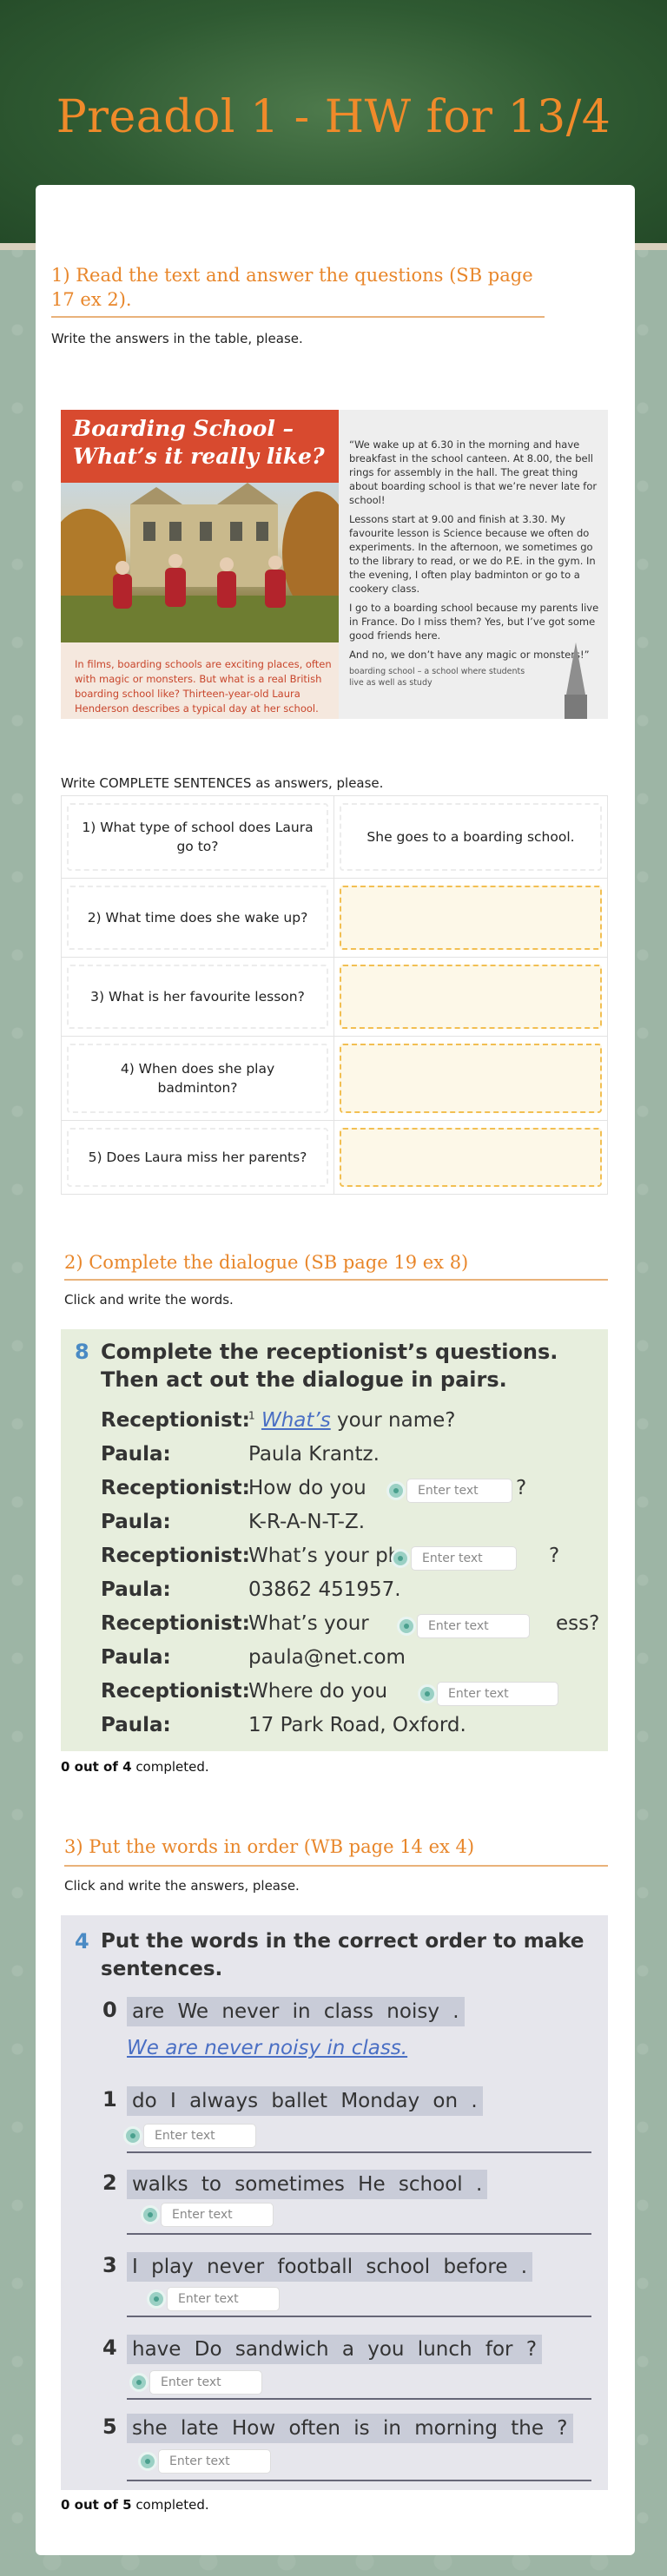 Image resolution: width=667 pixels, height=2576 pixels. What do you see at coordinates (182, 1886) in the screenshot?
I see `section3-instruction: Click and write the answers, please.` at bounding box center [182, 1886].